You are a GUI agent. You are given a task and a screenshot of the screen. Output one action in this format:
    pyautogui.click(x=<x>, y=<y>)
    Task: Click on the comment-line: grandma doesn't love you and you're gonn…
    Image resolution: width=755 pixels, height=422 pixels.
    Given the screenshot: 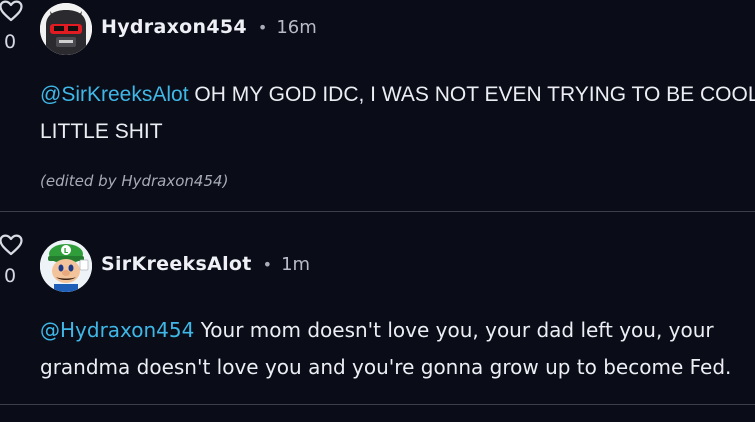 What is the action you would take?
    pyautogui.click(x=385, y=367)
    